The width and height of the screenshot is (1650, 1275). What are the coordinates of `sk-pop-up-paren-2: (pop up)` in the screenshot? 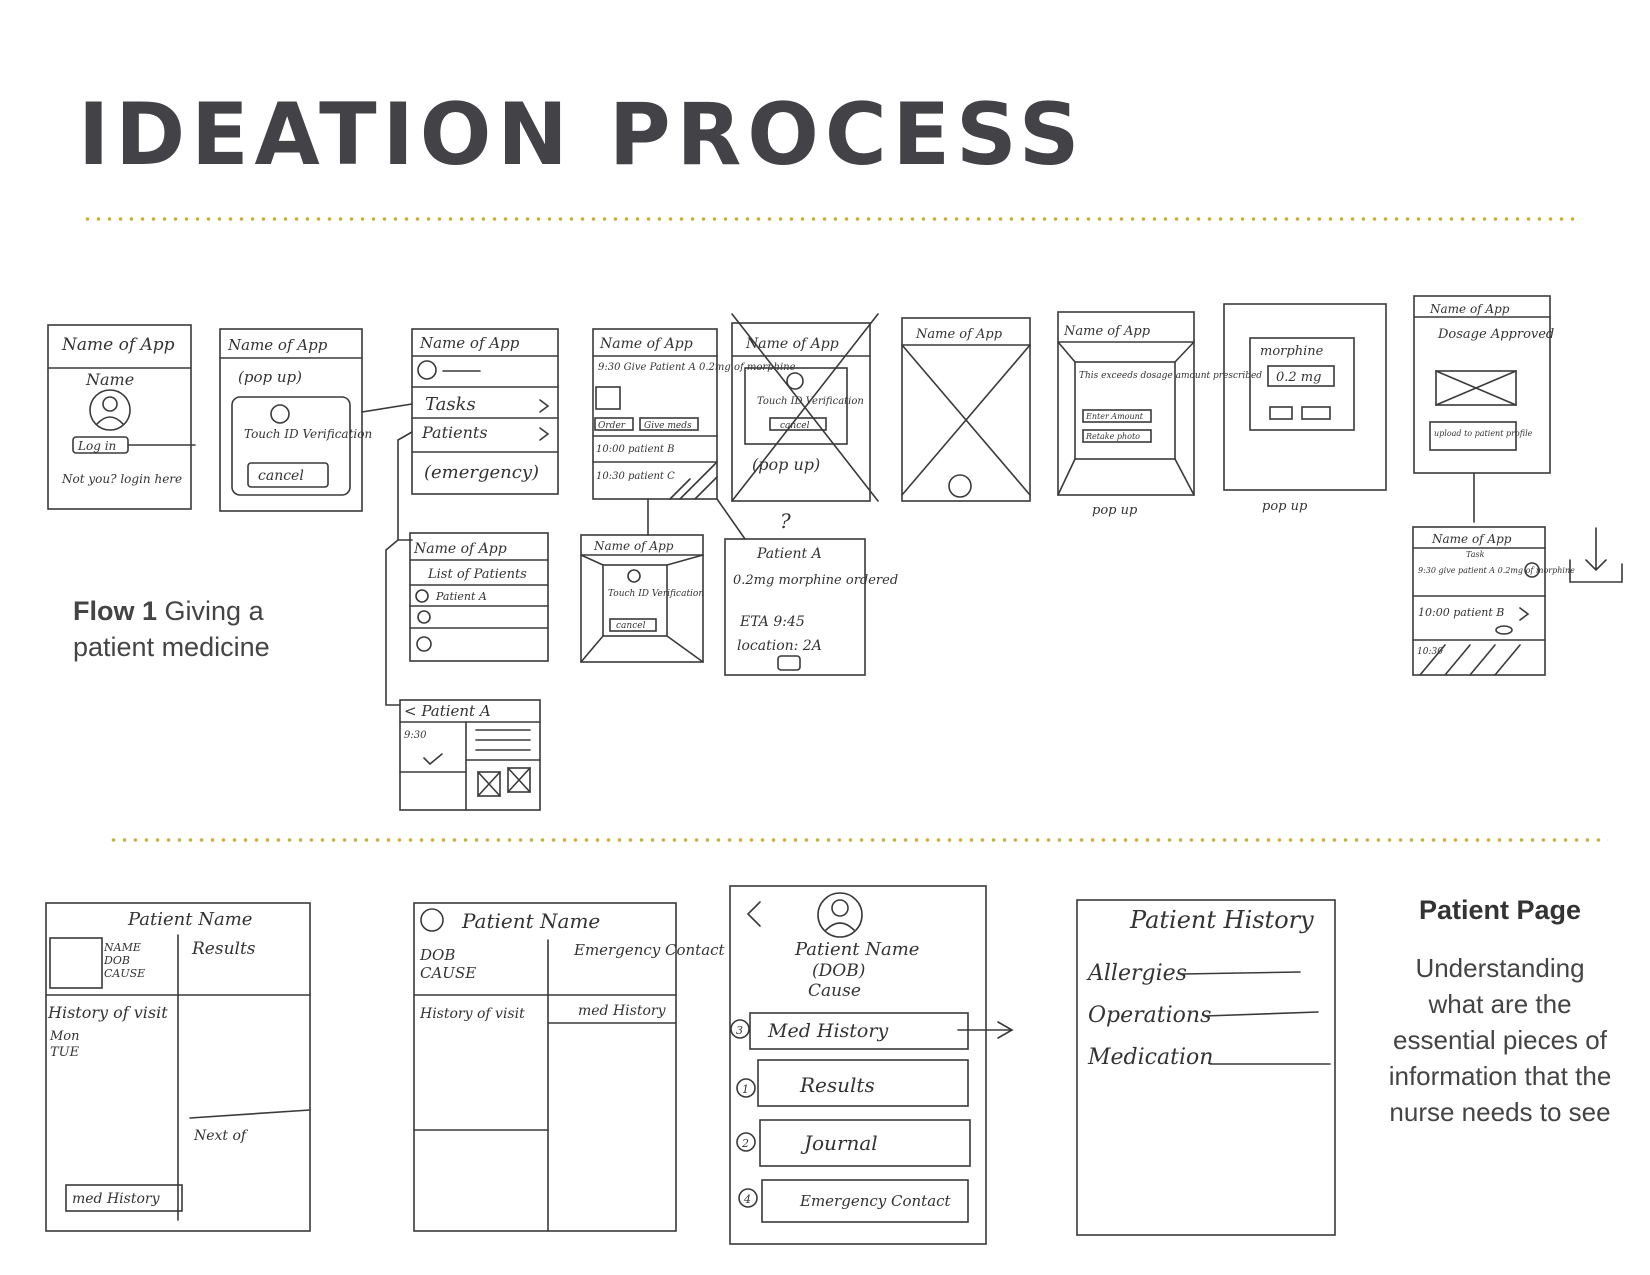 It's located at (786, 464).